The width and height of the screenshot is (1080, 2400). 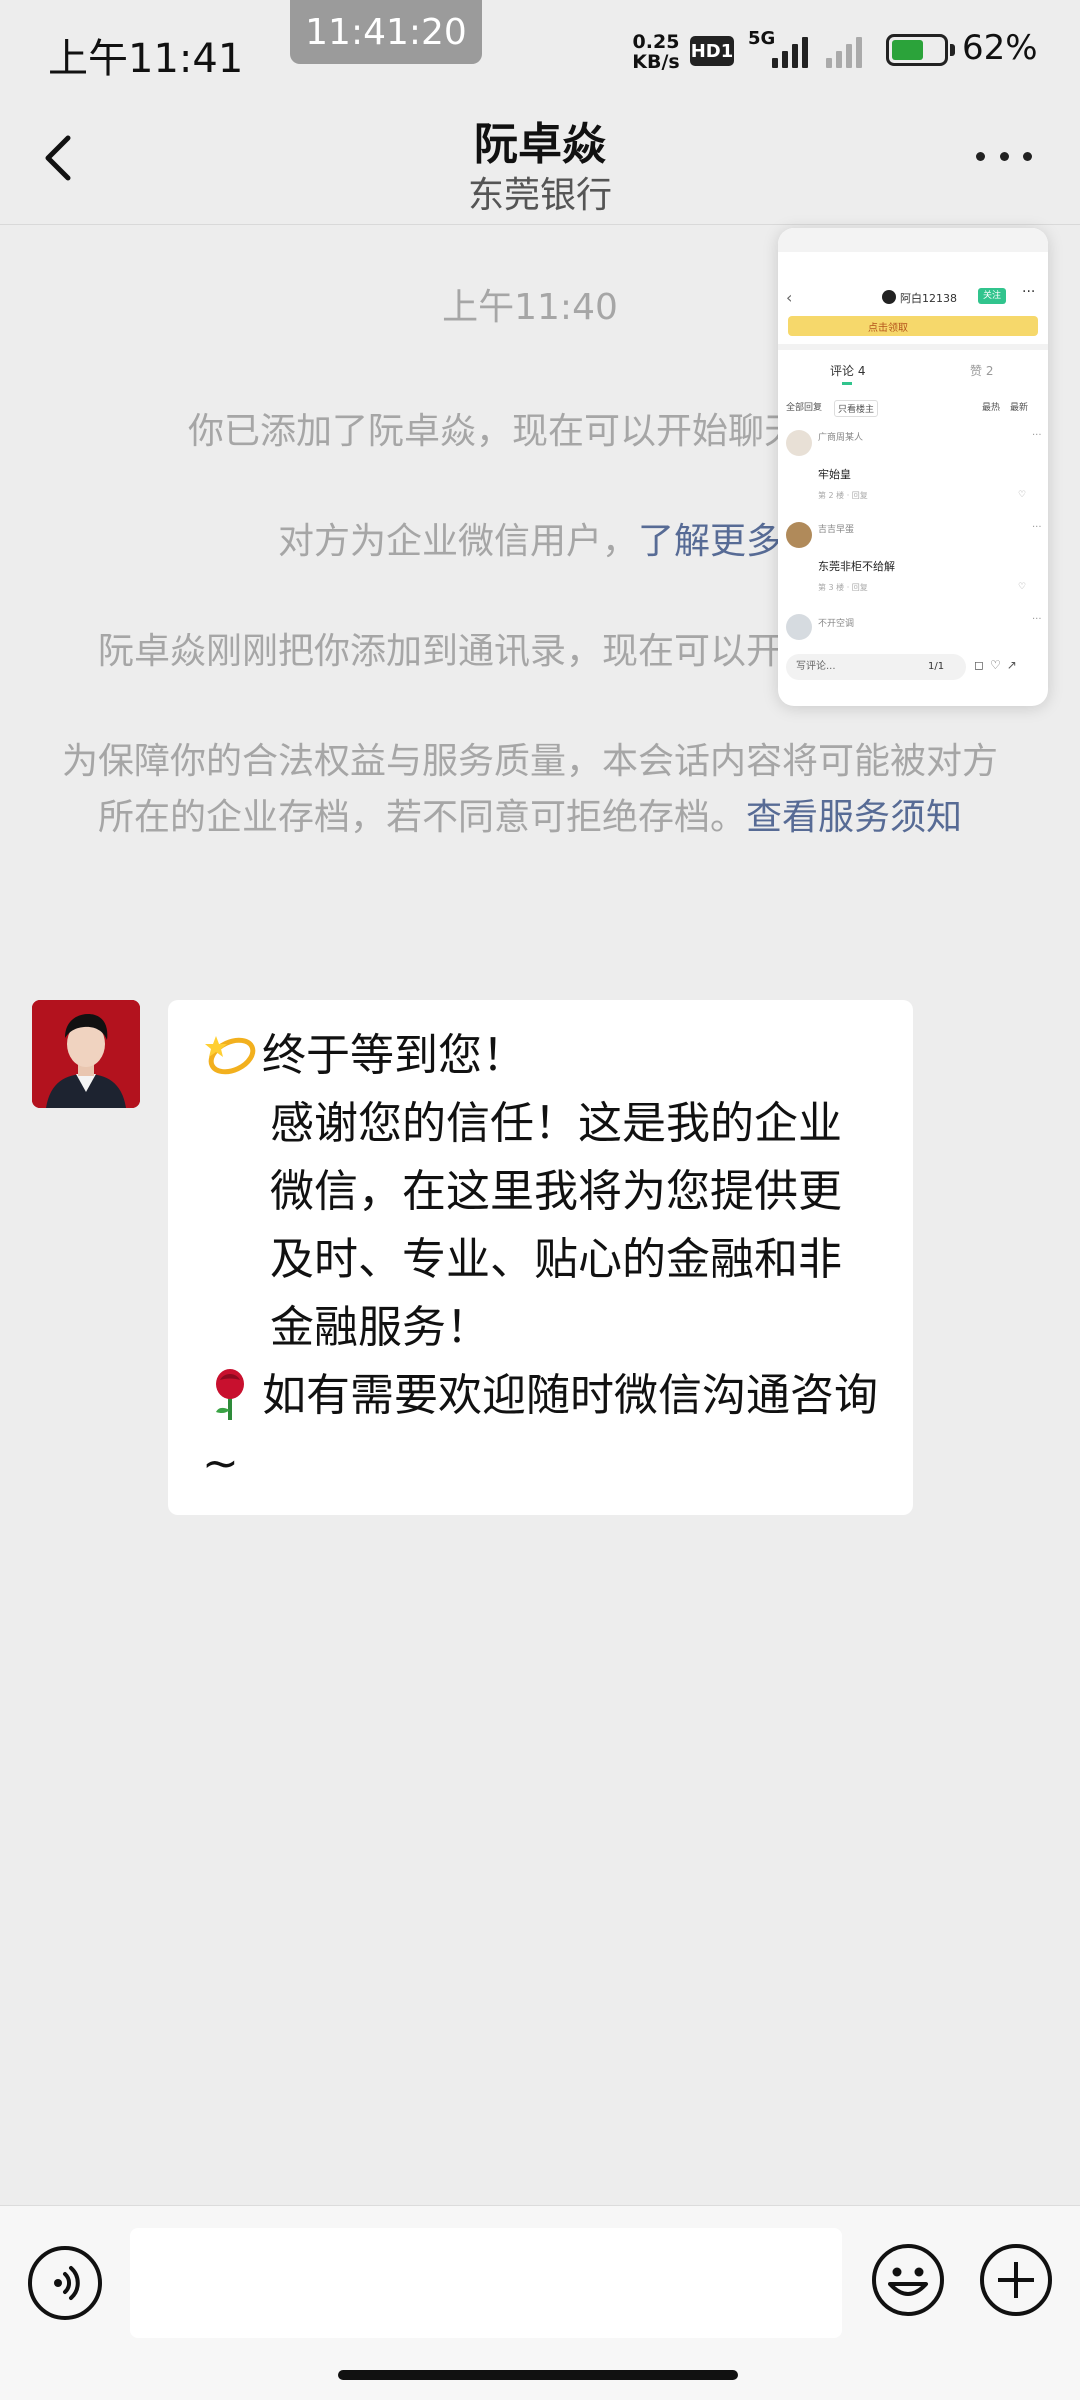 I want to click on floating-follow-button: 关注, so click(x=992, y=296).